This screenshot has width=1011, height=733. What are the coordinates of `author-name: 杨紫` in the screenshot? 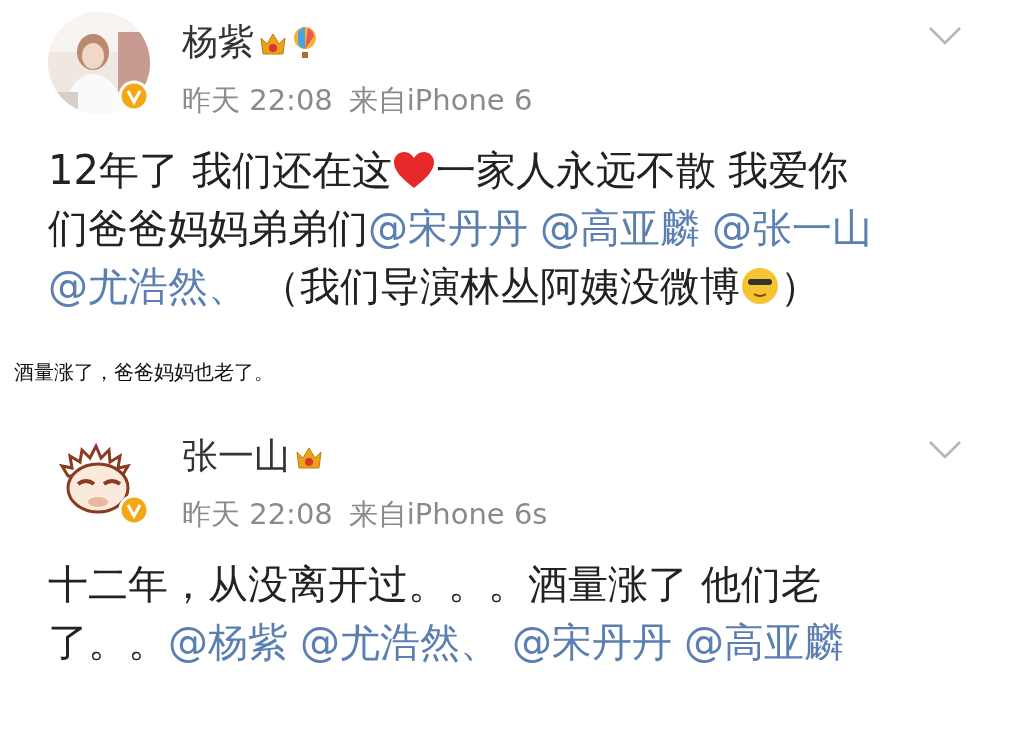 It's located at (218, 42).